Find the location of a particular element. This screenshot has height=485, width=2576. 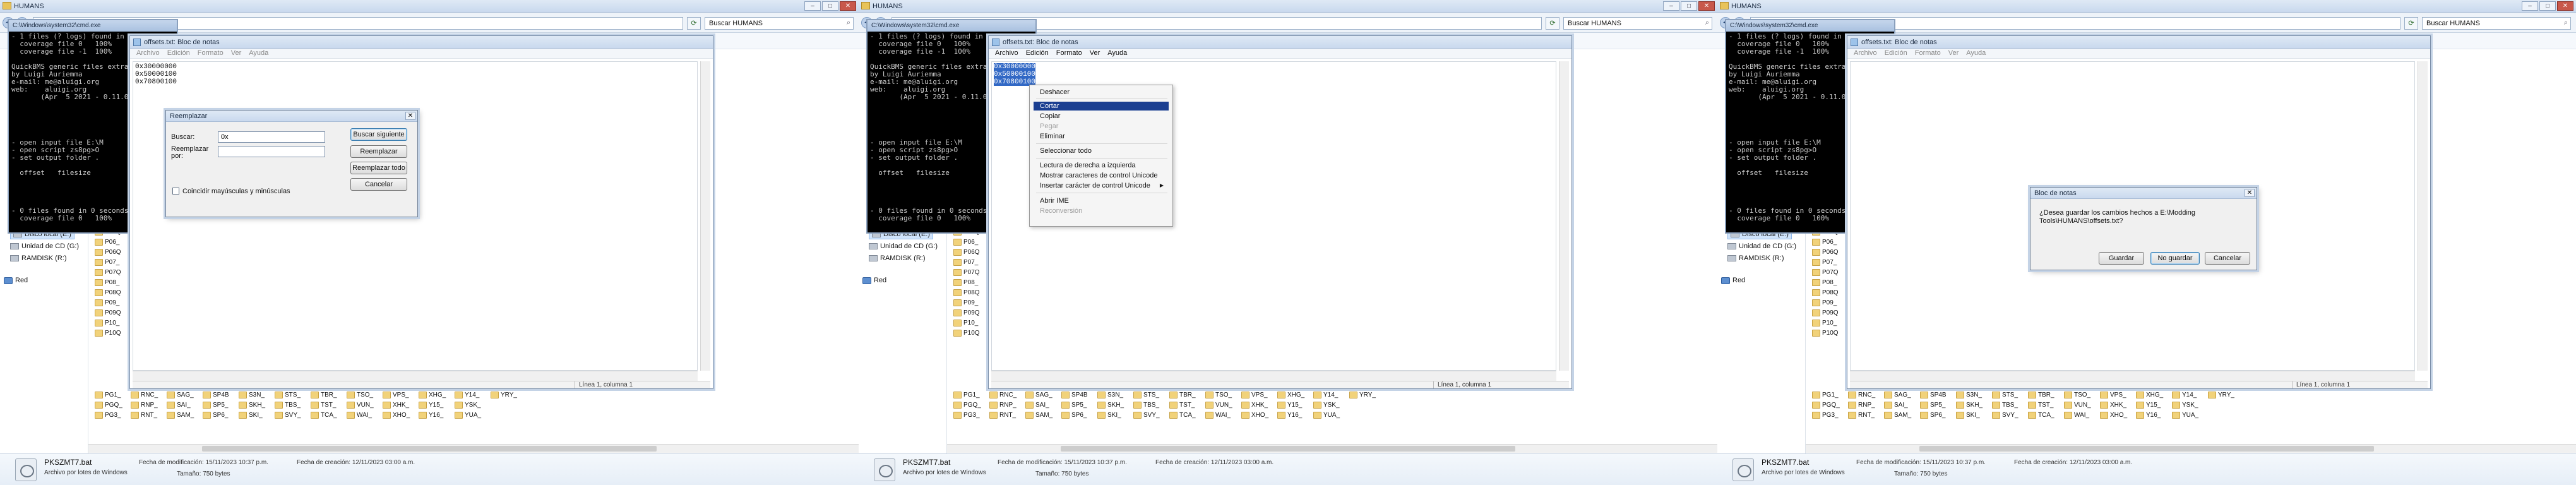

folder-item: P06_ is located at coordinates (965, 242).